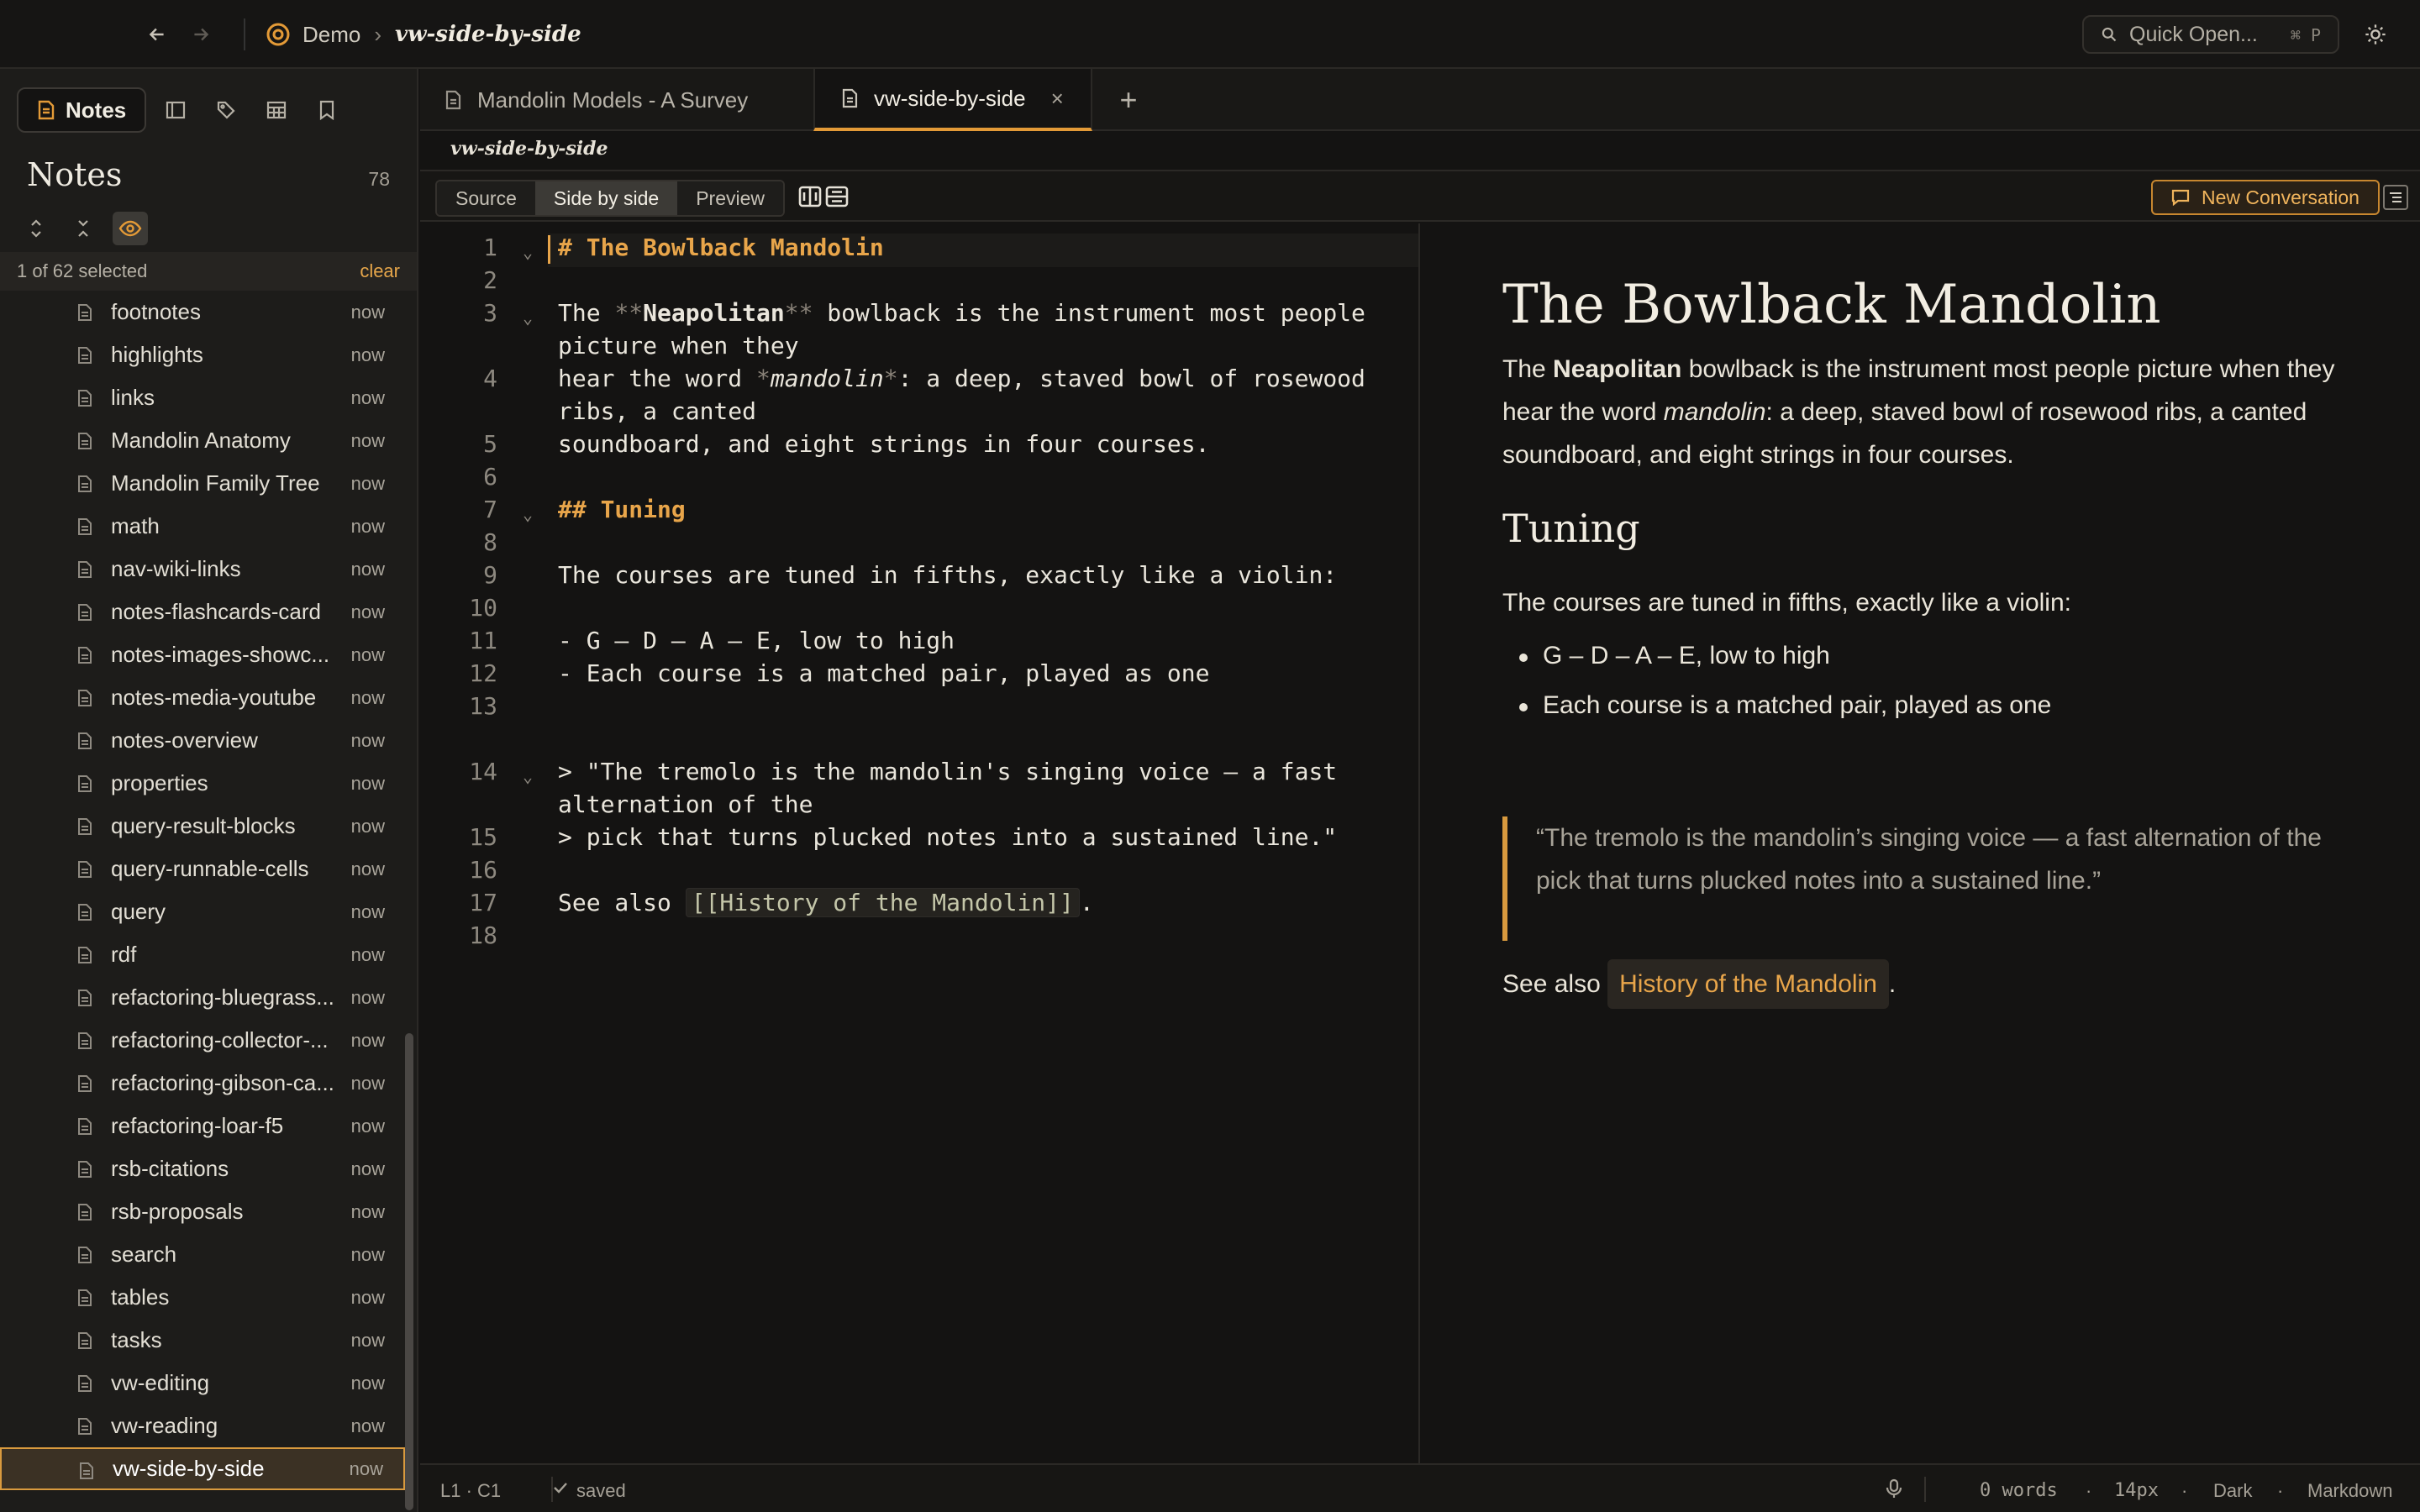 This screenshot has height=1512, width=2420. I want to click on bold-text: Neapolitan, so click(1618, 369).